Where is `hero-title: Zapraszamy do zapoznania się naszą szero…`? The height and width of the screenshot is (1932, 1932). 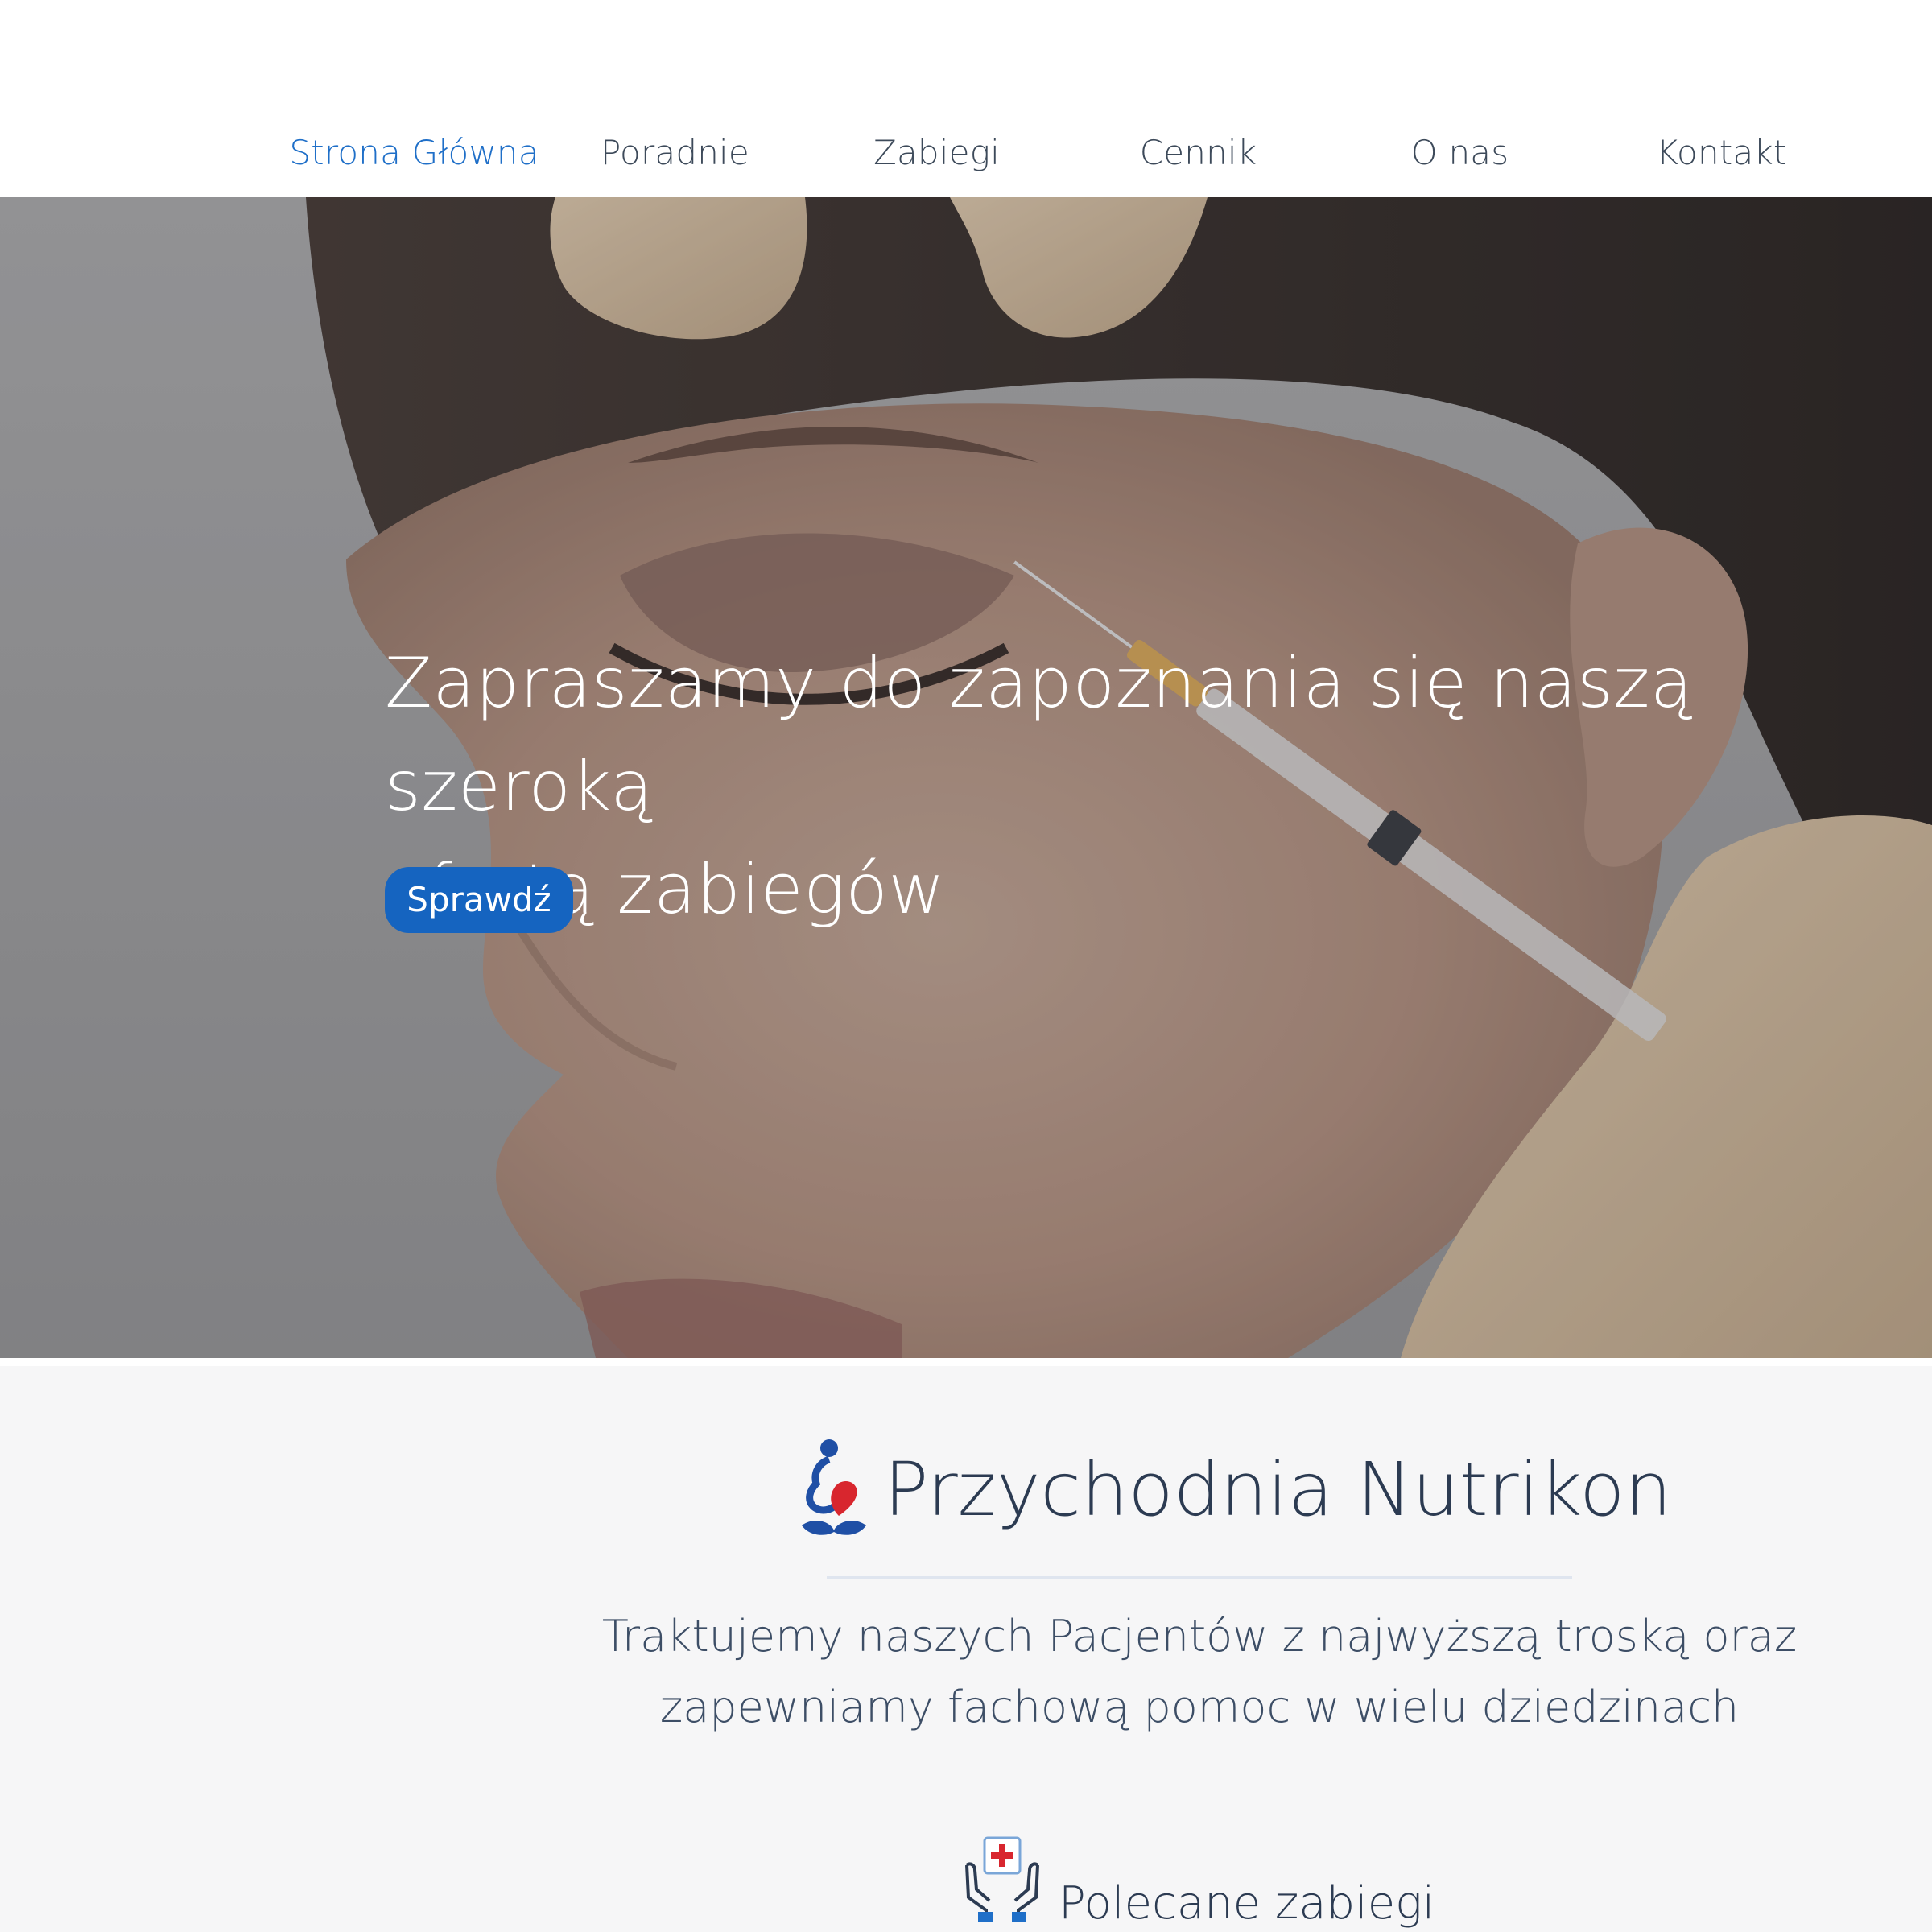
hero-title: Zapraszamy do zapoznania się naszą szero… is located at coordinates (1149, 786).